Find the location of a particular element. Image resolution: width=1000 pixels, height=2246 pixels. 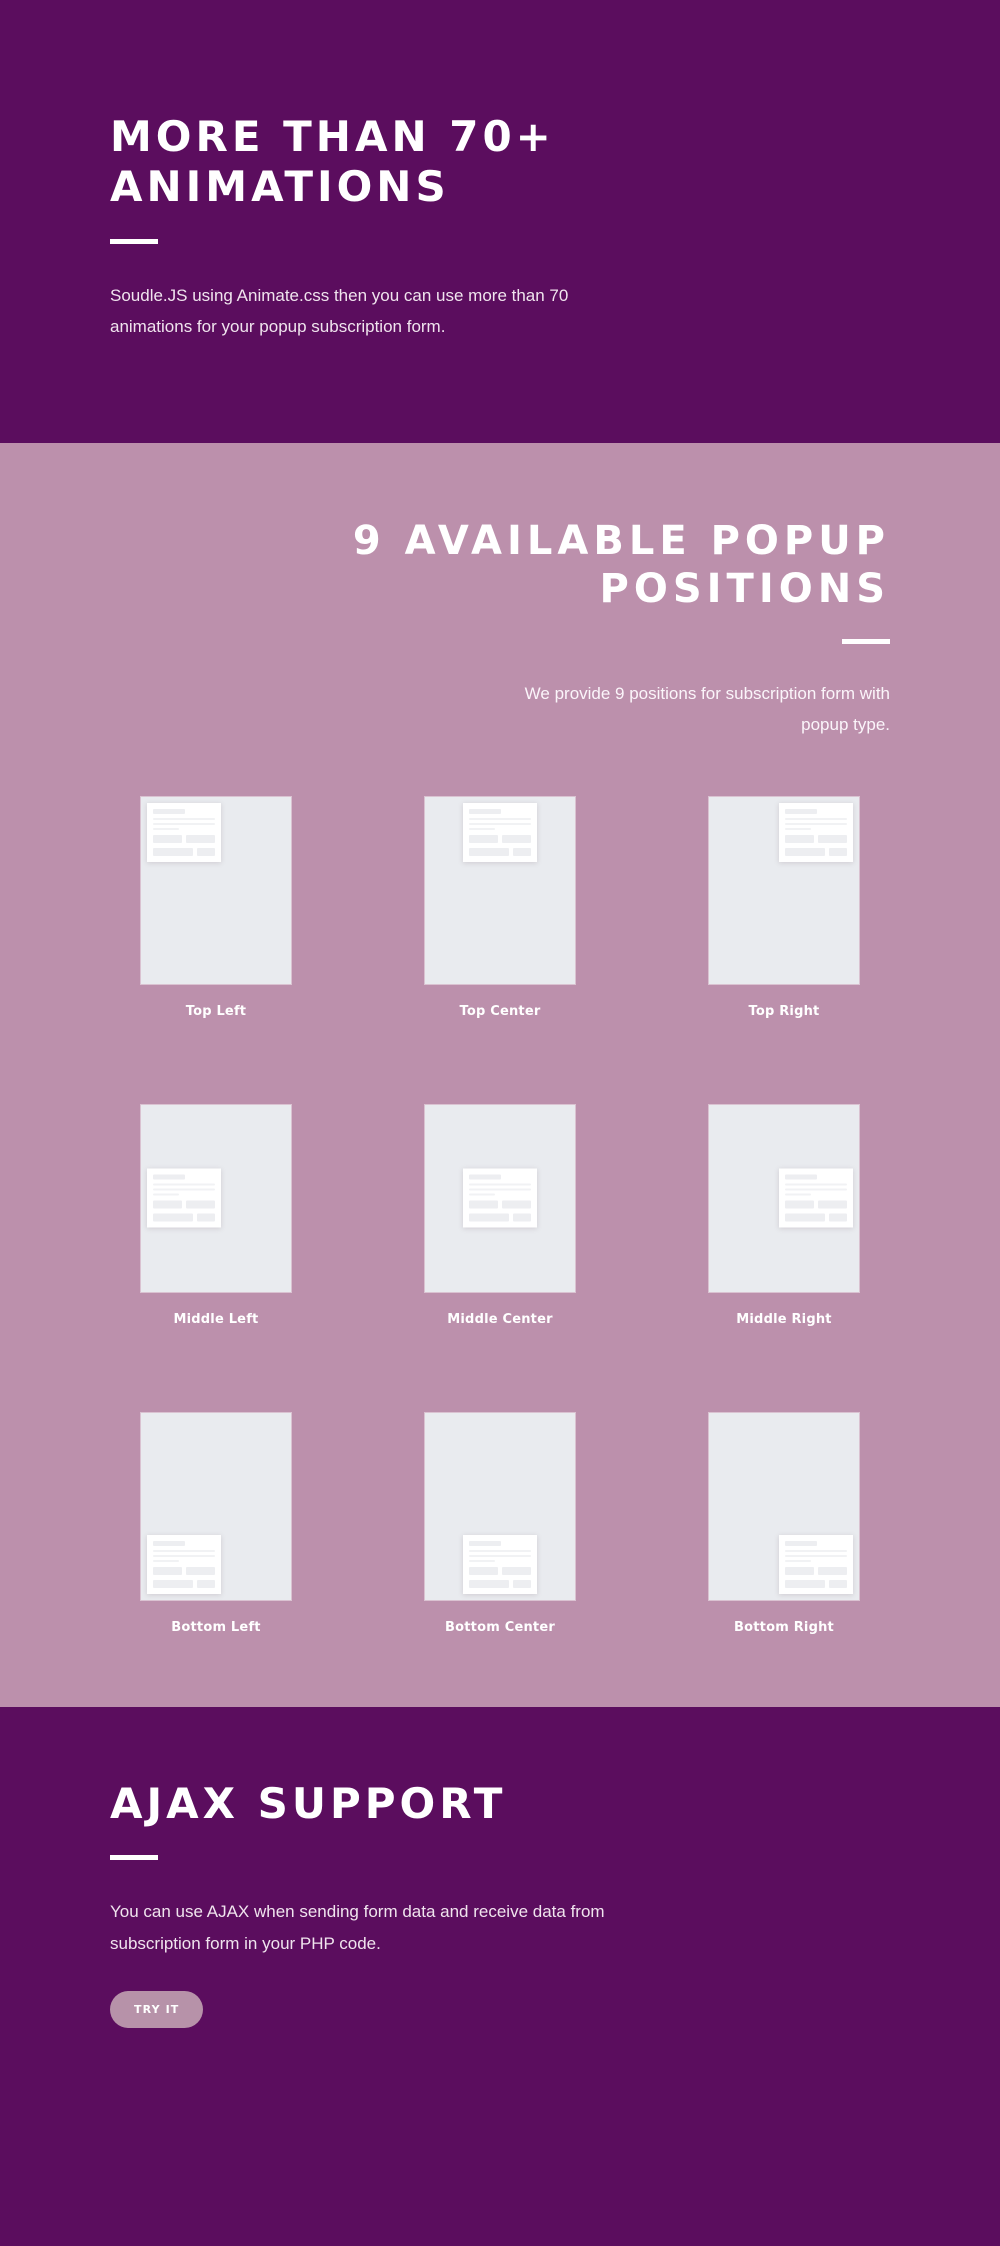

position-card: Top Right is located at coordinates (784, 907).